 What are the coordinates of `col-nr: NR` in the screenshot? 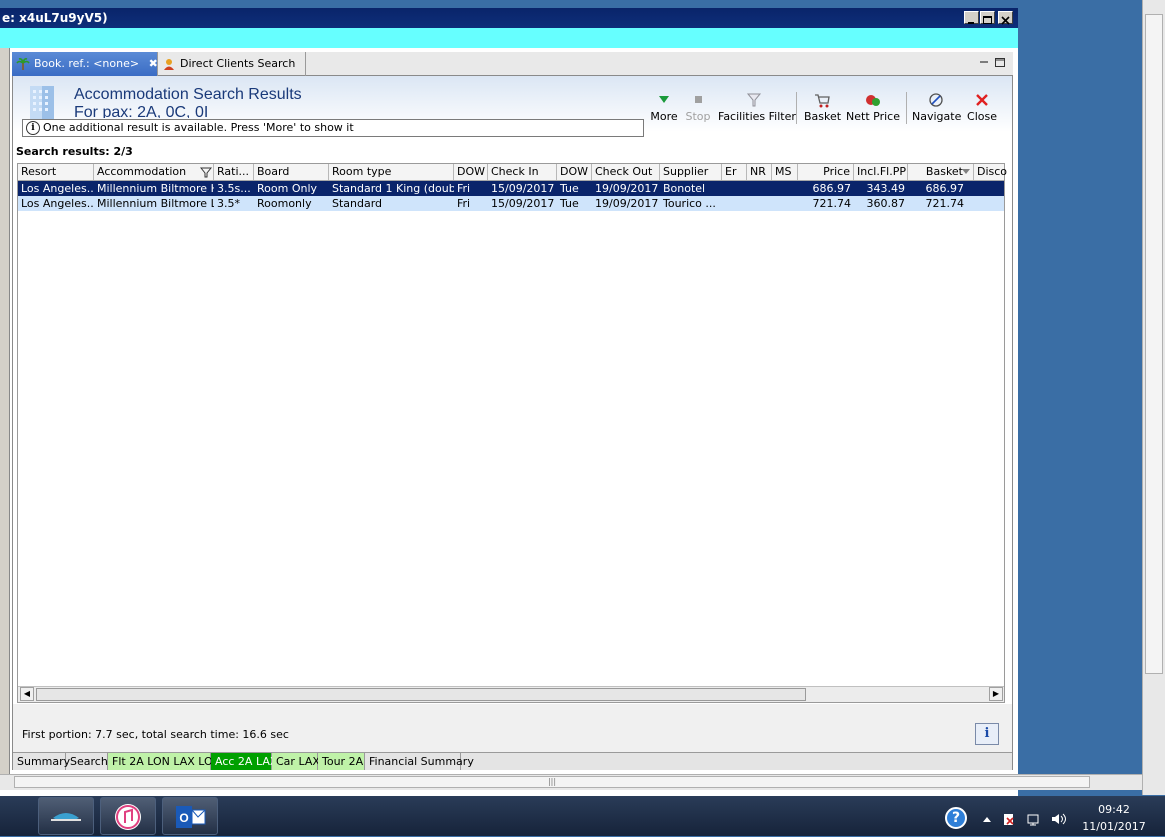 It's located at (759, 172).